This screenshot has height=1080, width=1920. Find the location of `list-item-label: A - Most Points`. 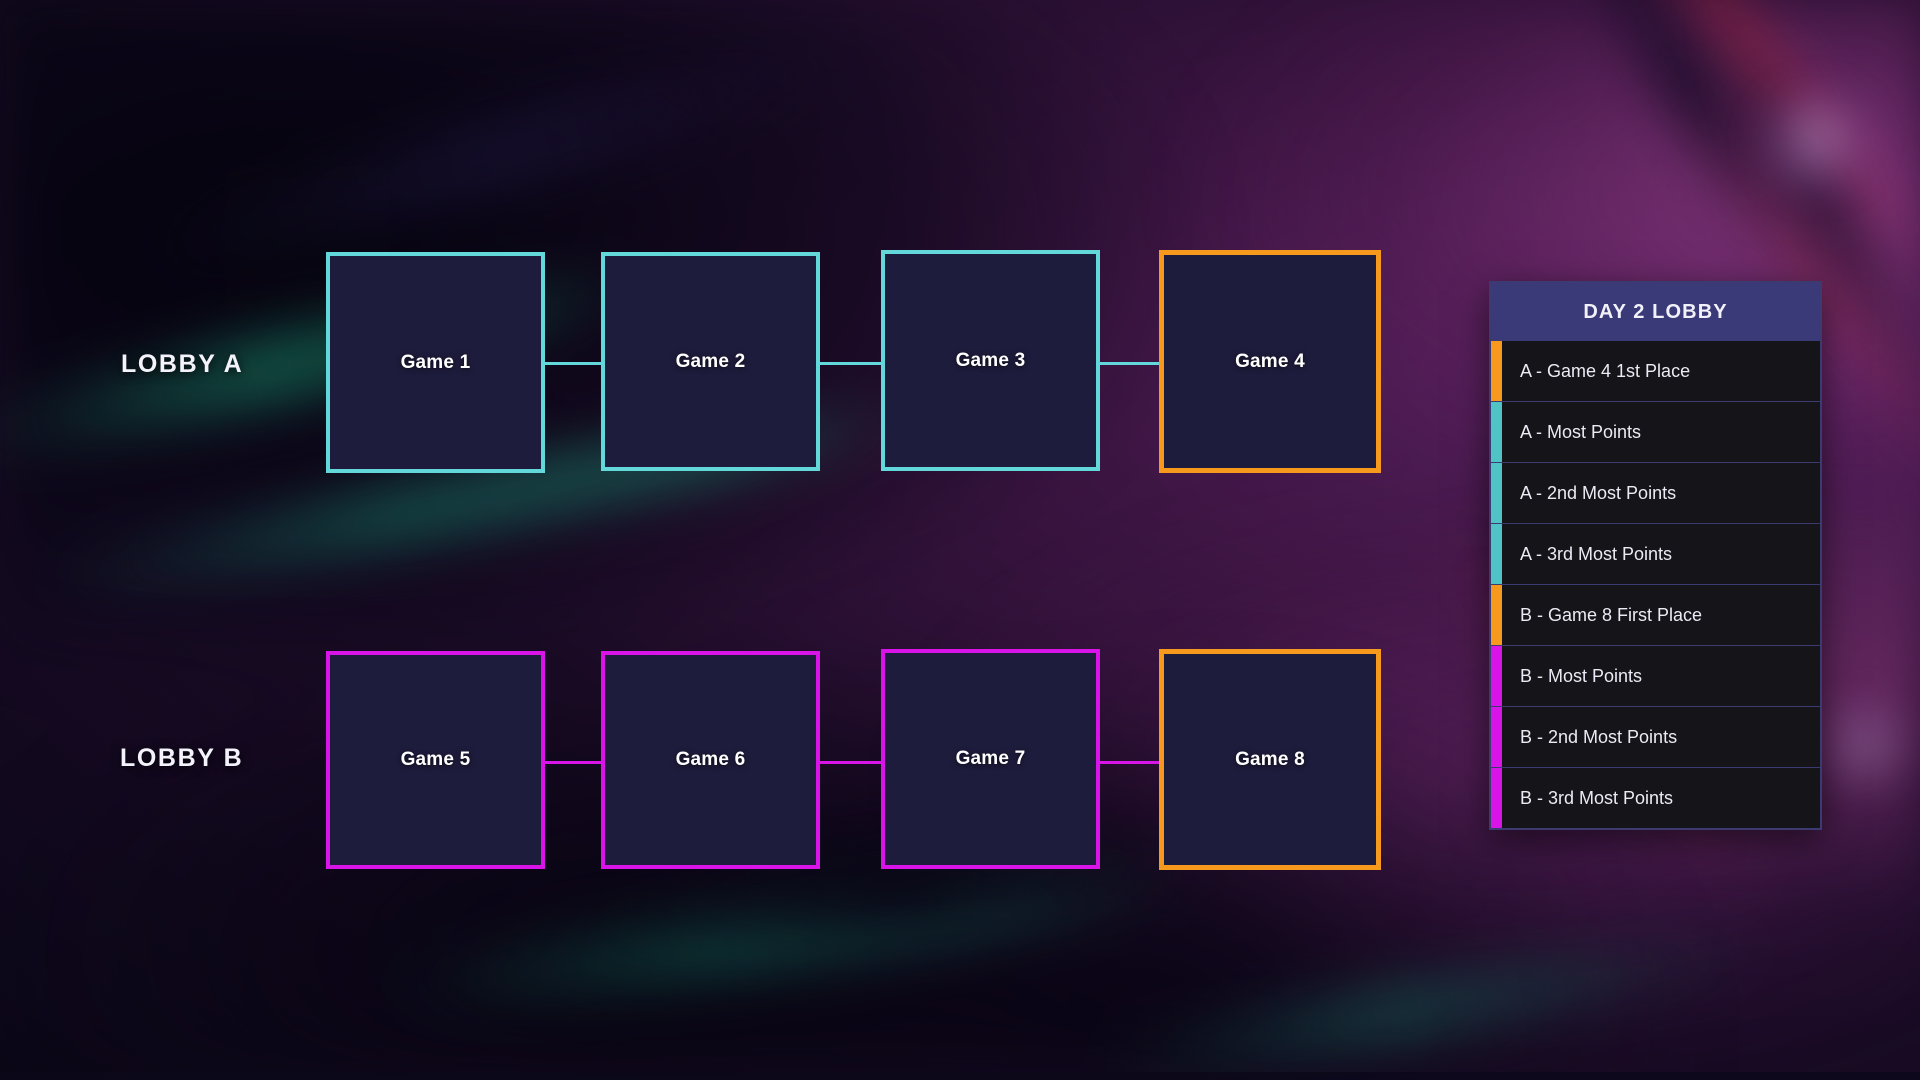

list-item-label: A - Most Points is located at coordinates (1581, 431).